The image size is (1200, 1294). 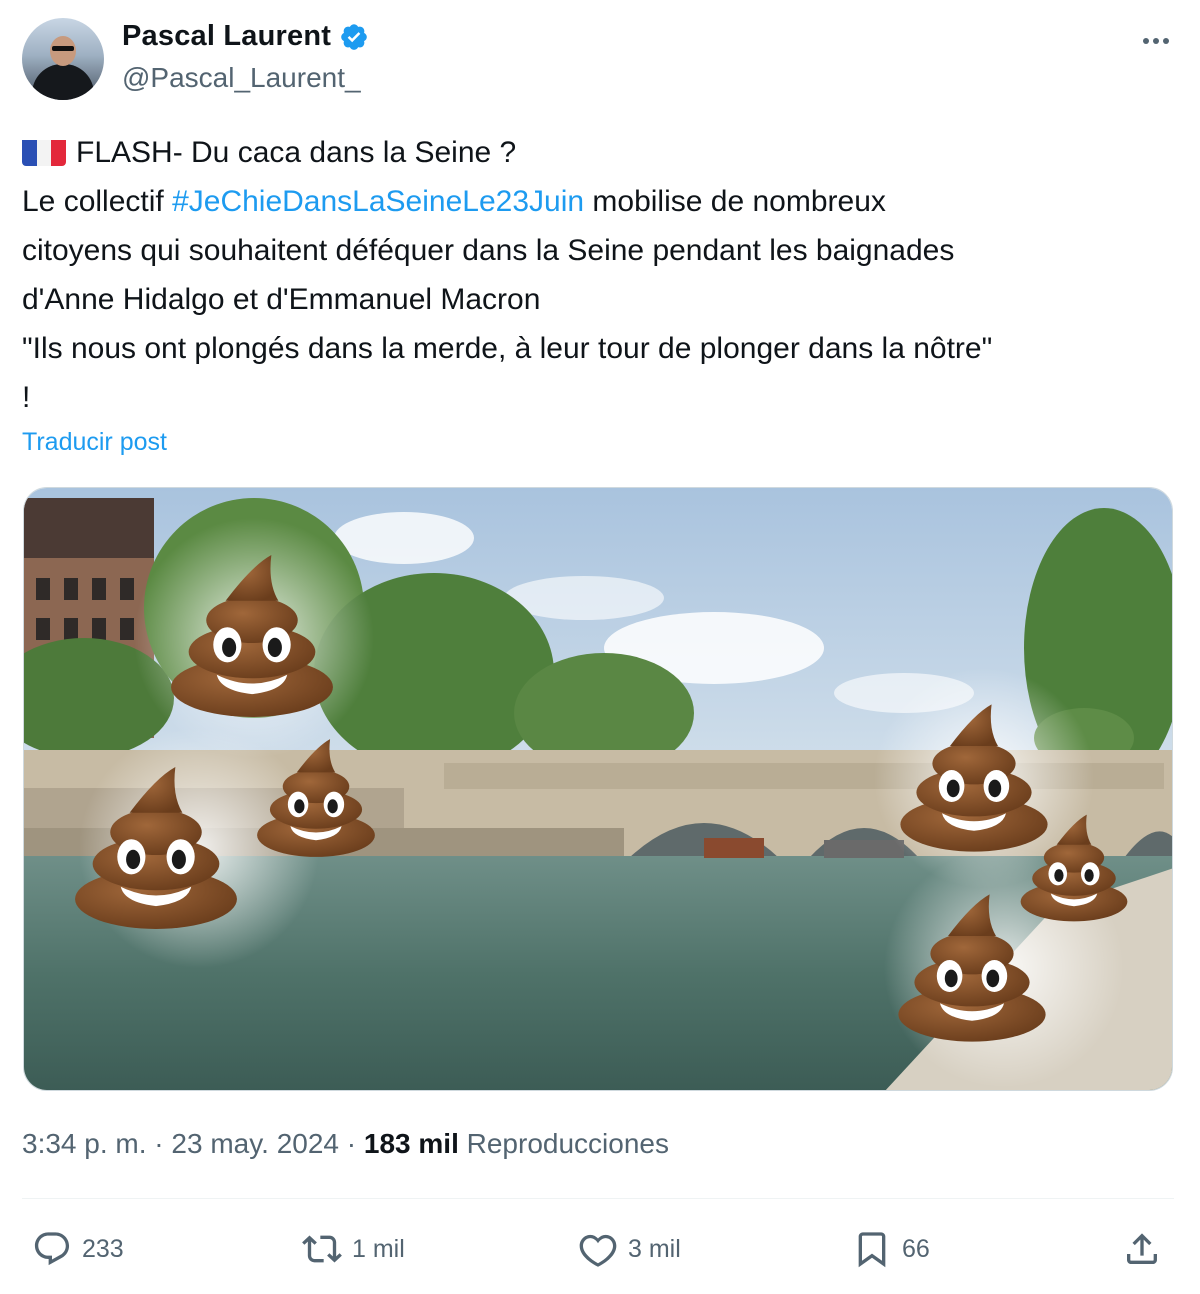 I want to click on action-bar: 233 1 mil 3 mil 66, so click(x=598, y=1249).